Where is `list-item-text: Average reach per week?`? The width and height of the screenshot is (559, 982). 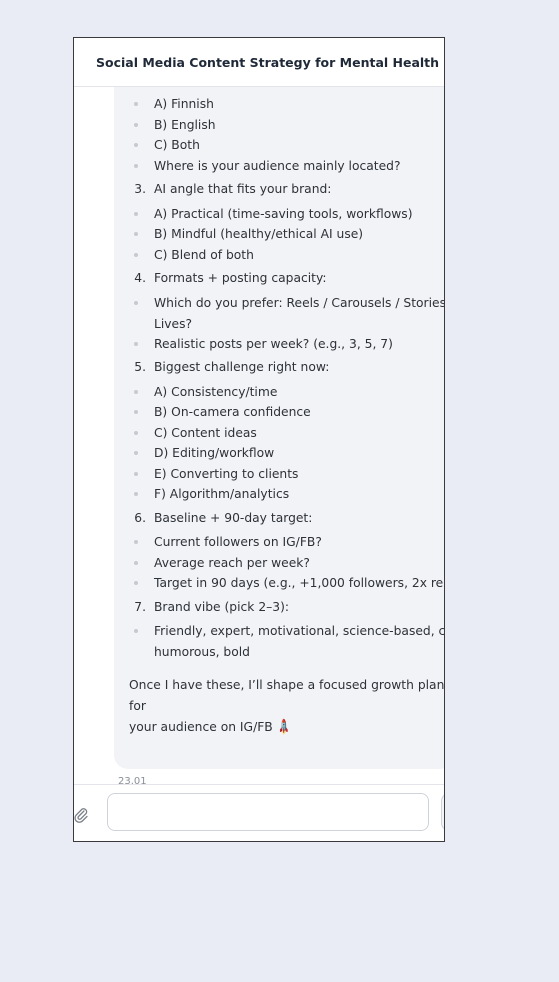
list-item-text: Average reach per week? is located at coordinates (232, 563).